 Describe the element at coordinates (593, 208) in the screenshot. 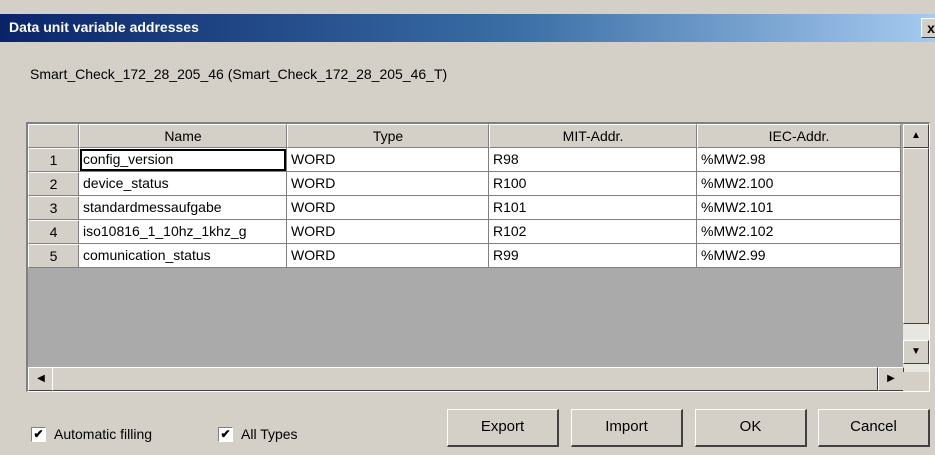

I see `mit-addr-cell: R101` at that location.